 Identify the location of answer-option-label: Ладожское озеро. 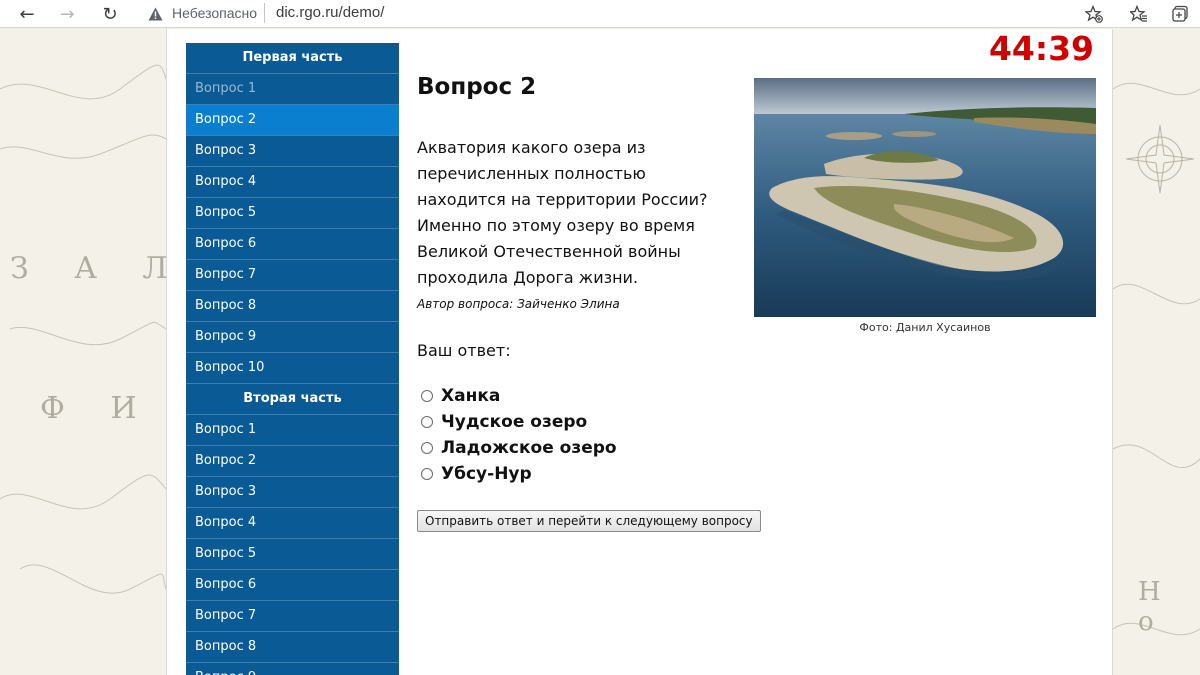
(529, 448).